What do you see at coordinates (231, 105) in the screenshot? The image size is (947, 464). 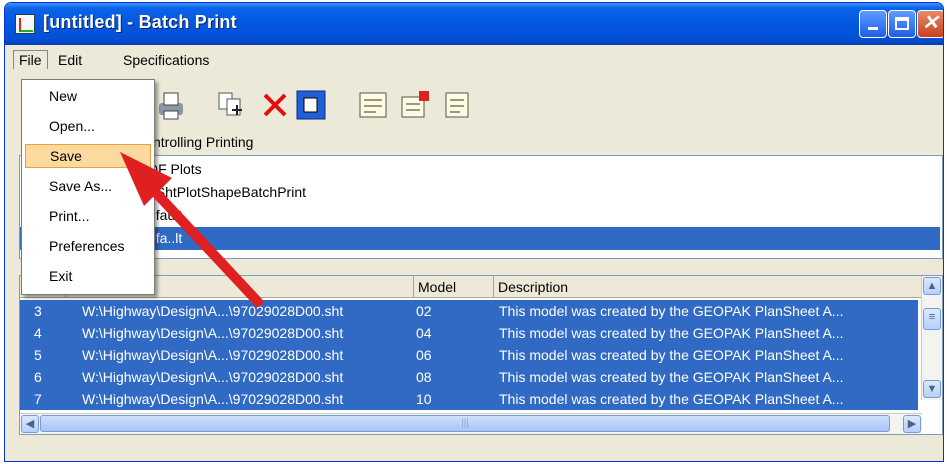 I see `add-icon` at bounding box center [231, 105].